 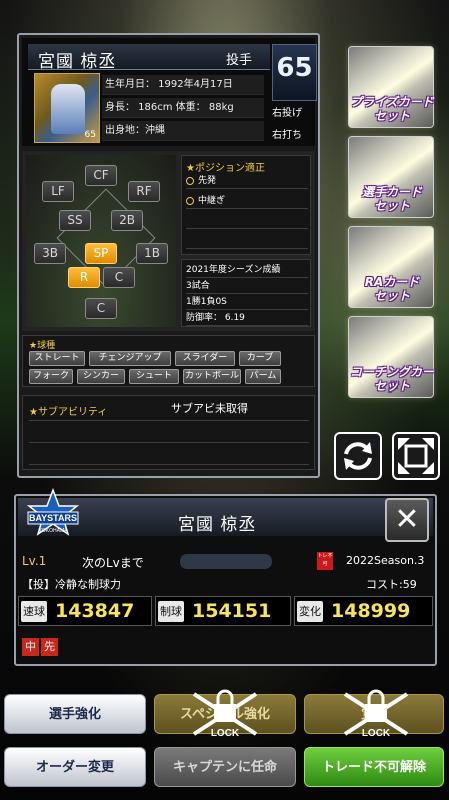 What do you see at coordinates (53, 518) in the screenshot?
I see `team-logo-text: BAYSTARS` at bounding box center [53, 518].